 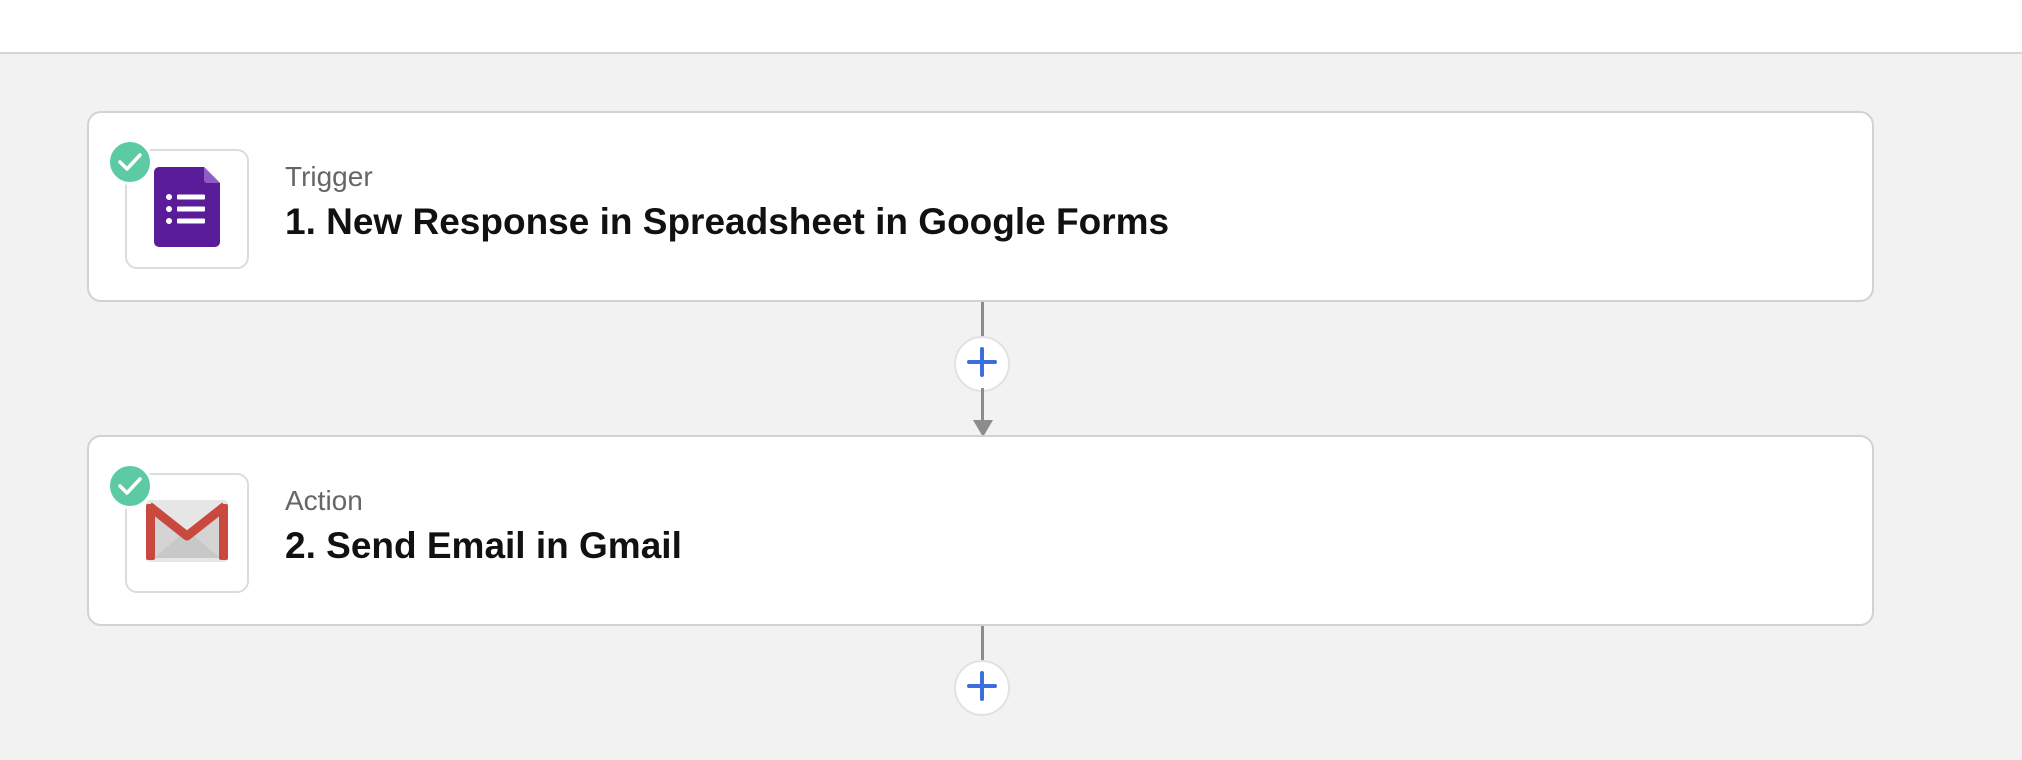 I want to click on connector-line, so click(x=982, y=405).